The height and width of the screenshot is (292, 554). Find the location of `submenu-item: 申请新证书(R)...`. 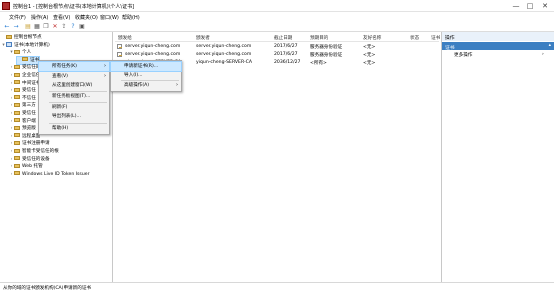

submenu-item: 申请新证书(R)... is located at coordinates (146, 66).